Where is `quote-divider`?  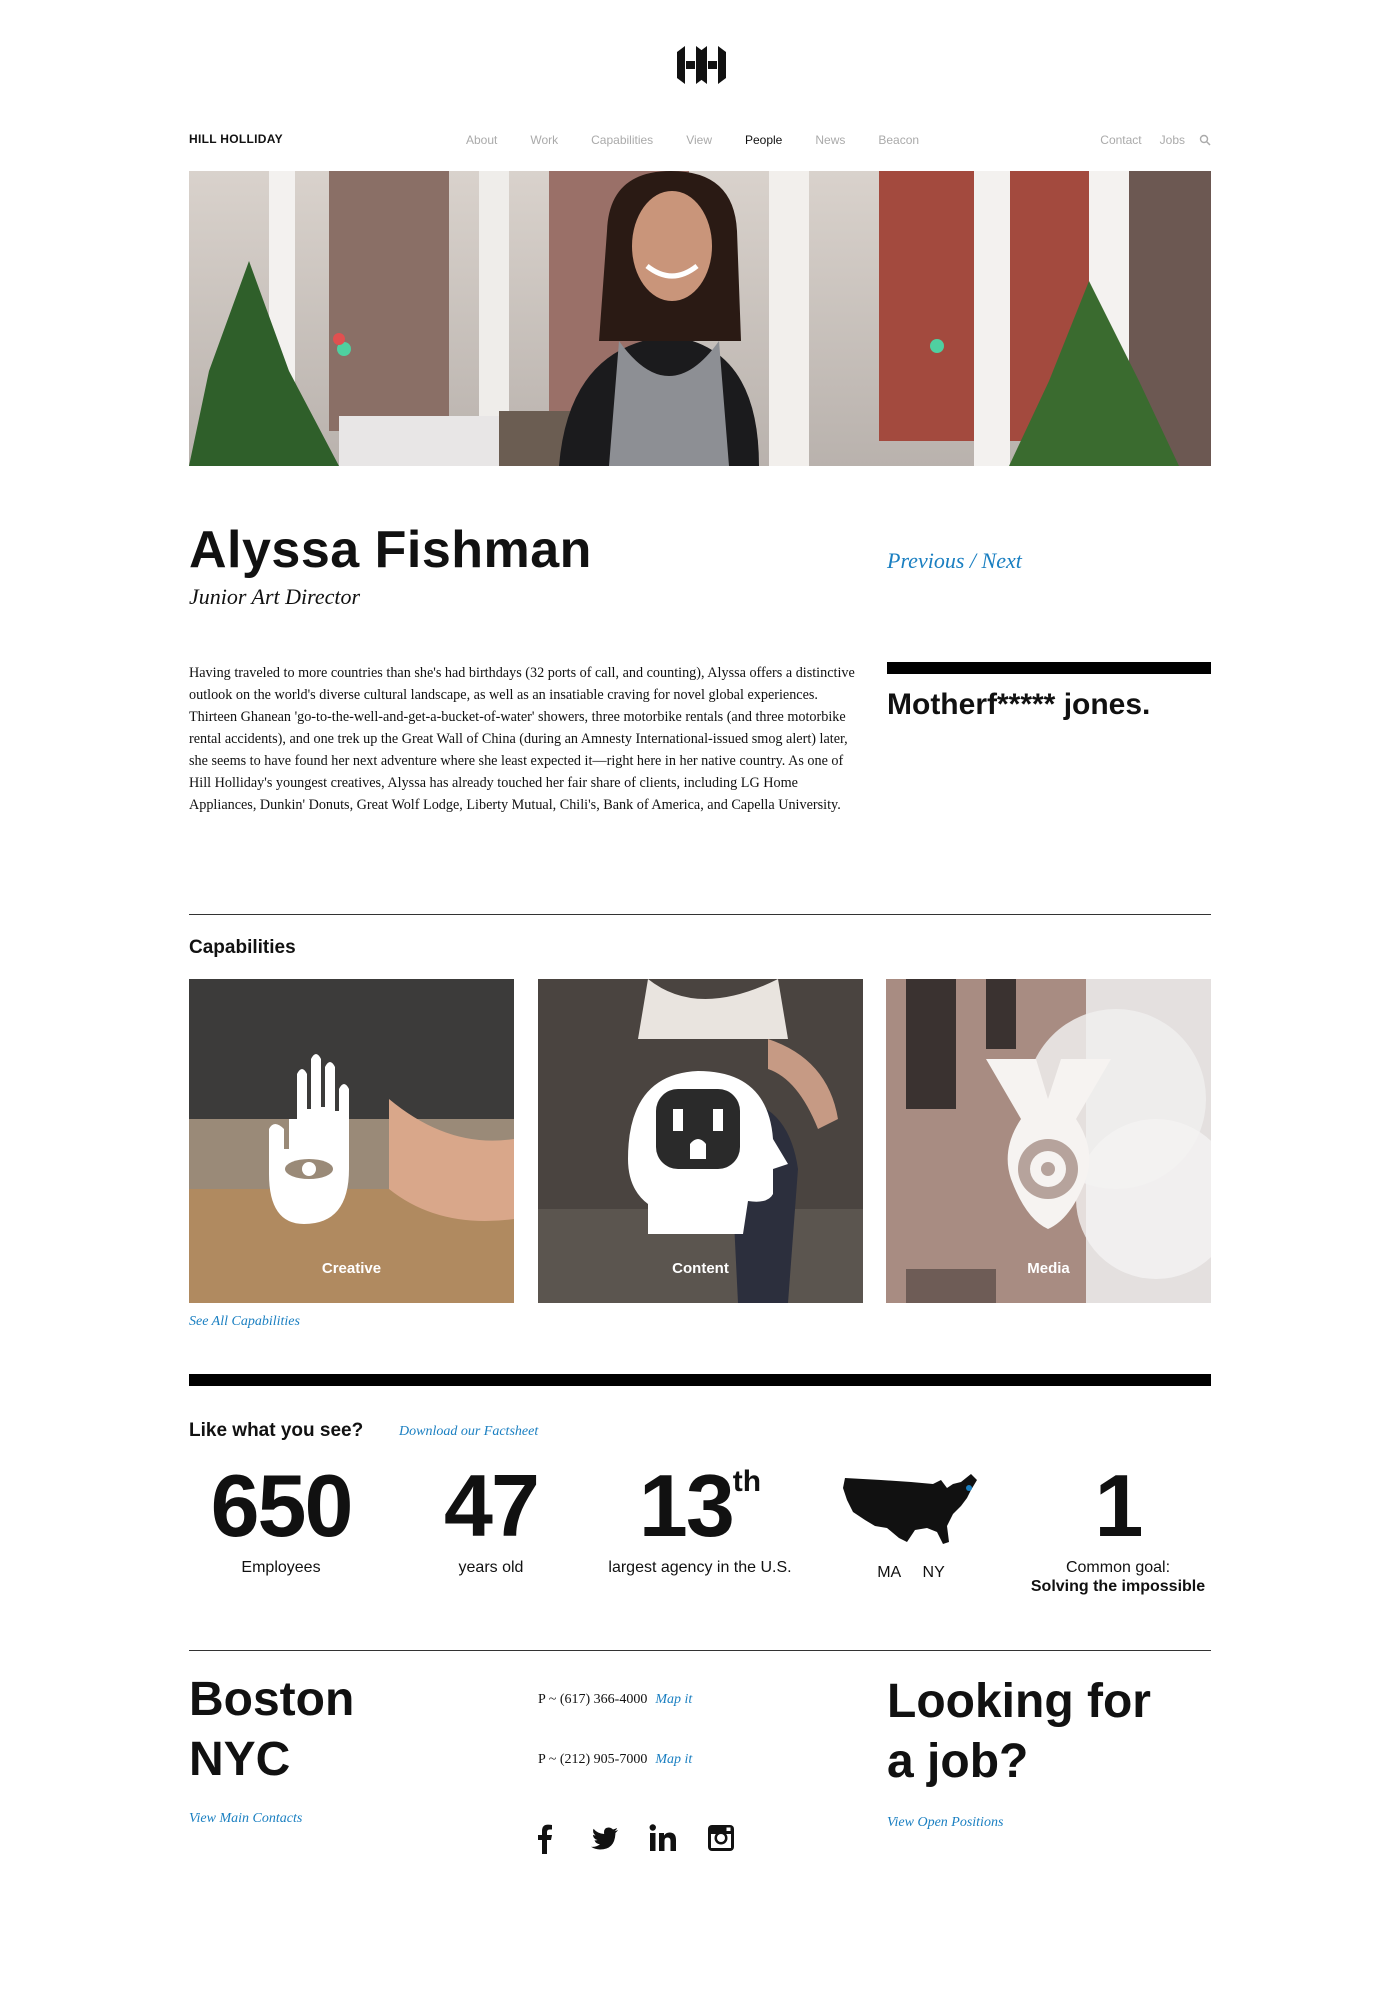
quote-divider is located at coordinates (1049, 668).